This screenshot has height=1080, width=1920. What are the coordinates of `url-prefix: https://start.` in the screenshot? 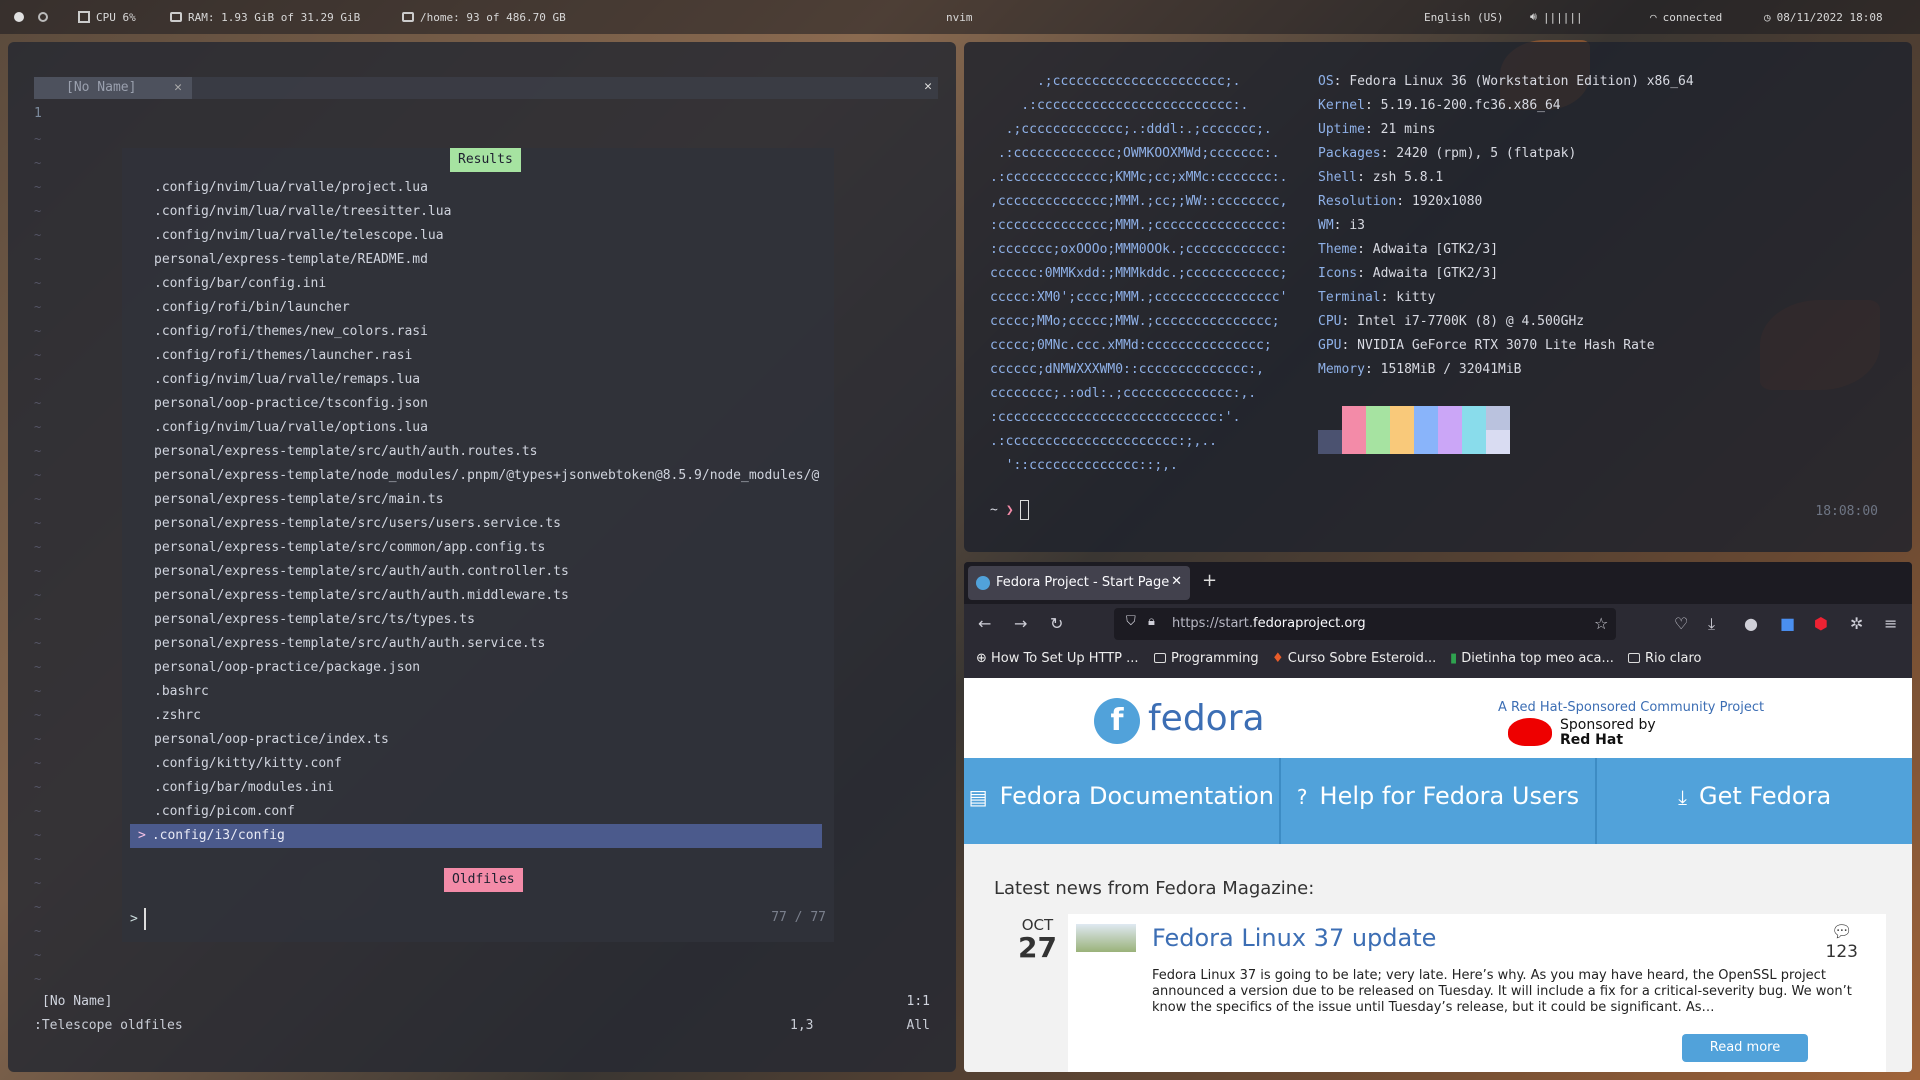 It's located at (1213, 623).